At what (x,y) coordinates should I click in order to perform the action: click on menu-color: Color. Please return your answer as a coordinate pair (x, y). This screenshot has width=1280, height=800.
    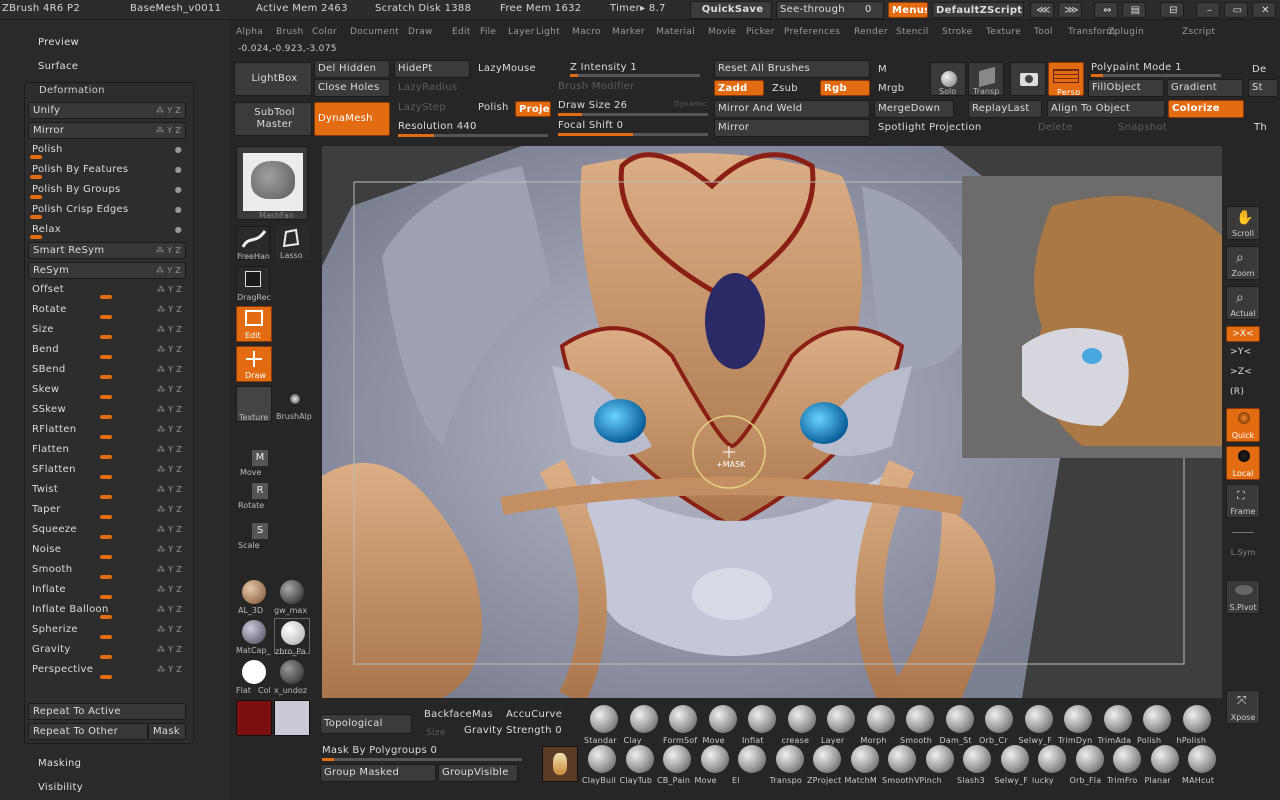
    Looking at the image, I should click on (324, 32).